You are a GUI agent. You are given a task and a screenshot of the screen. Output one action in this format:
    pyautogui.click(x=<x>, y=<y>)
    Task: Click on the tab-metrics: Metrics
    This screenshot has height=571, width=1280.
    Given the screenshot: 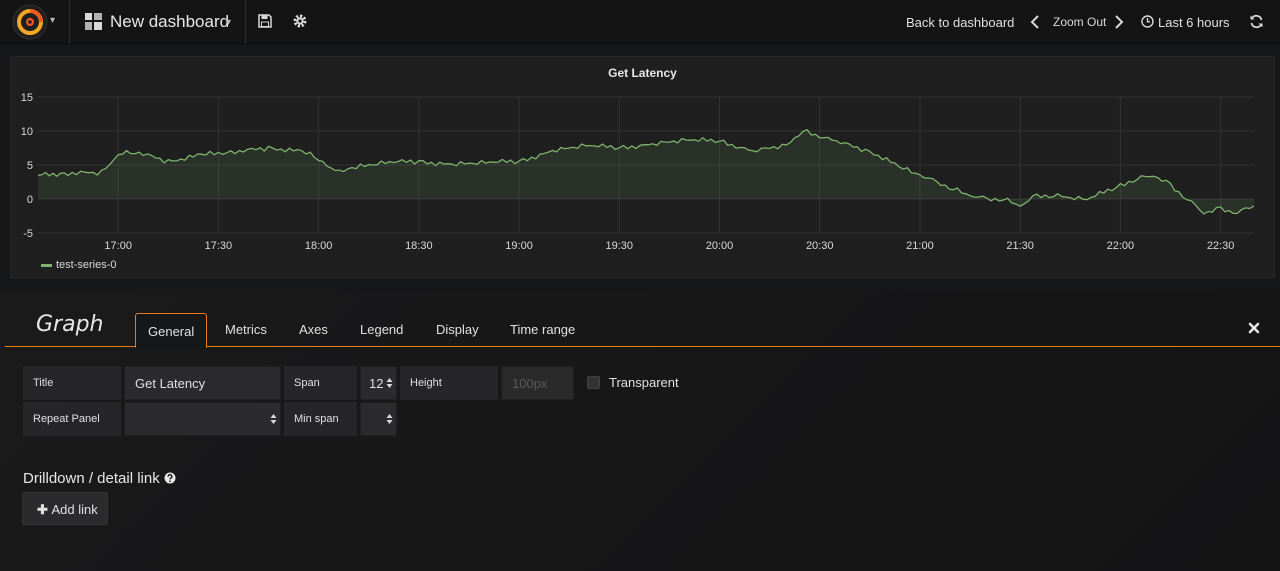 What is the action you would take?
    pyautogui.click(x=246, y=329)
    